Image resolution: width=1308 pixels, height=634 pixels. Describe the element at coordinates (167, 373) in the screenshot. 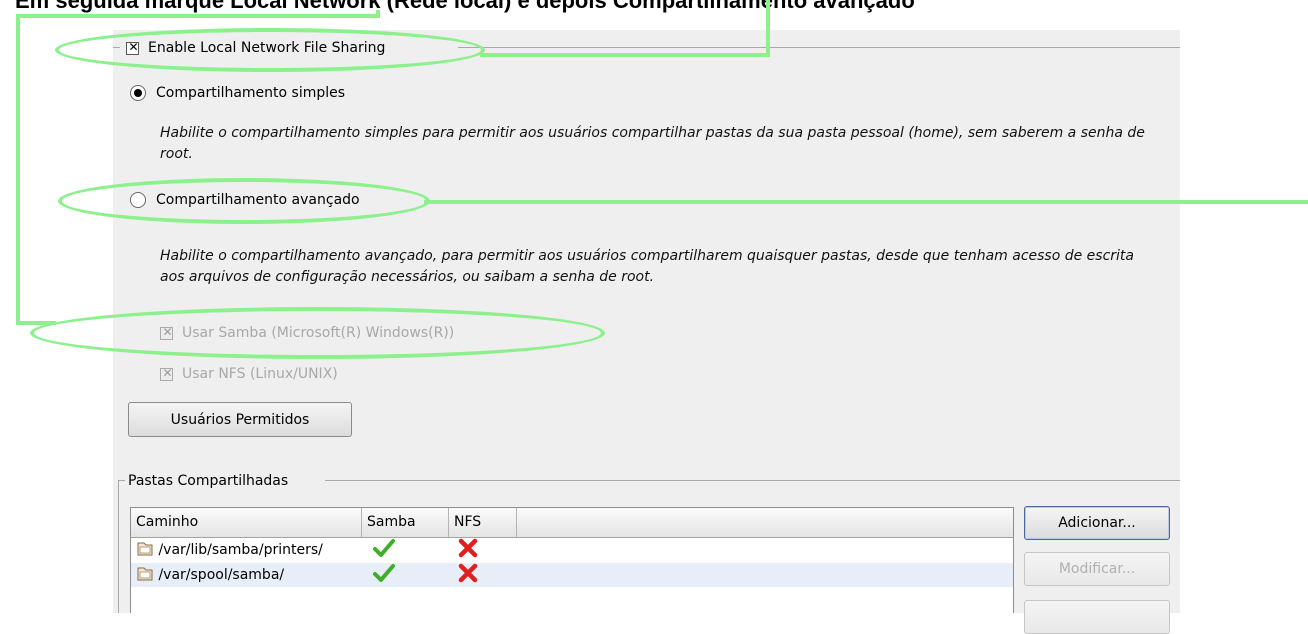

I see `nfs-check-icon` at that location.